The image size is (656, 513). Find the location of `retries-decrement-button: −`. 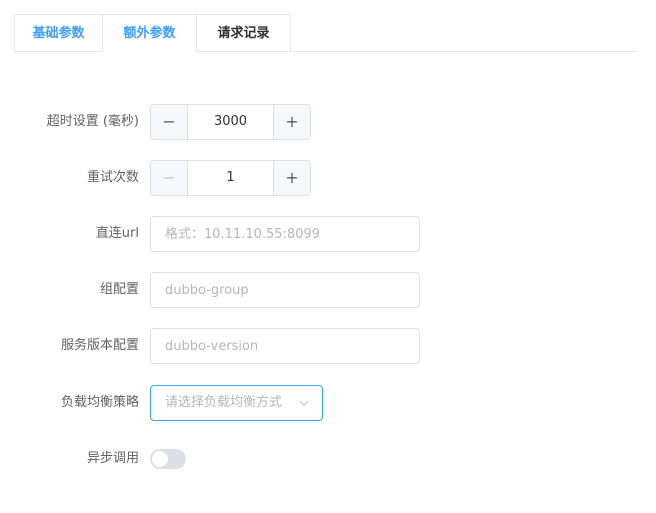

retries-decrement-button: − is located at coordinates (169, 178).